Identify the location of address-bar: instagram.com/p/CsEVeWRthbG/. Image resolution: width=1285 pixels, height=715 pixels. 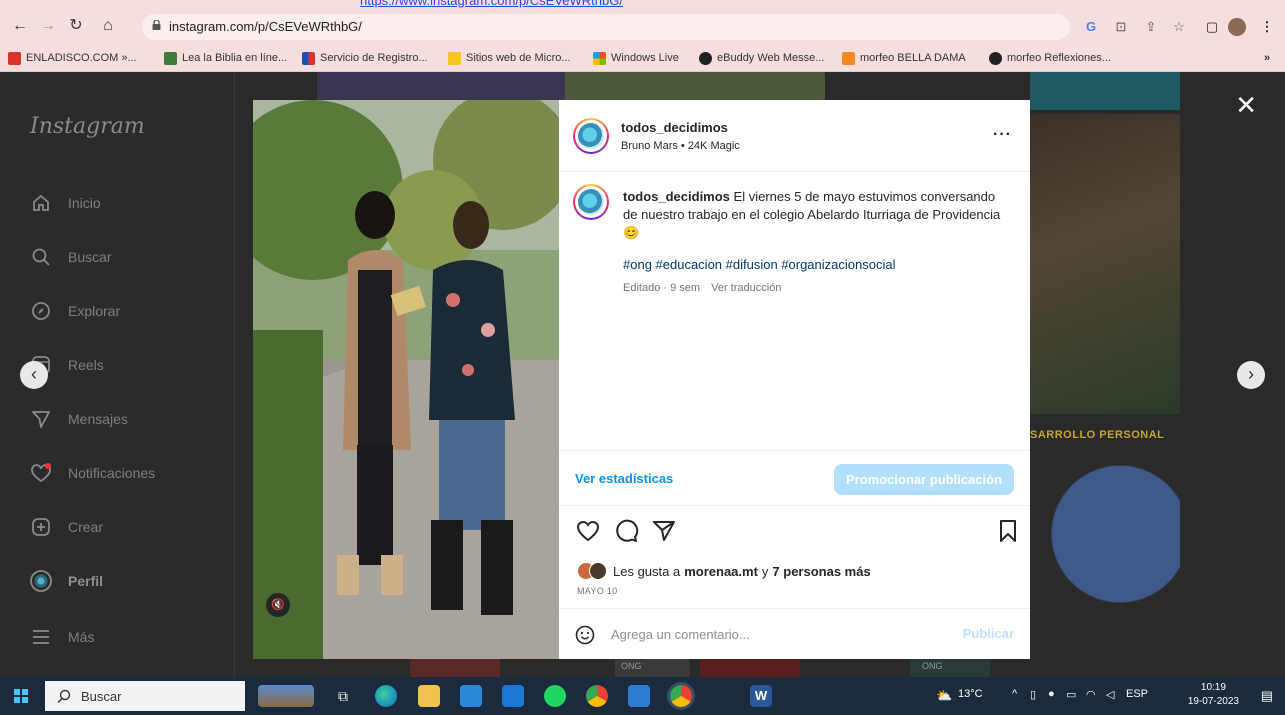
(606, 27).